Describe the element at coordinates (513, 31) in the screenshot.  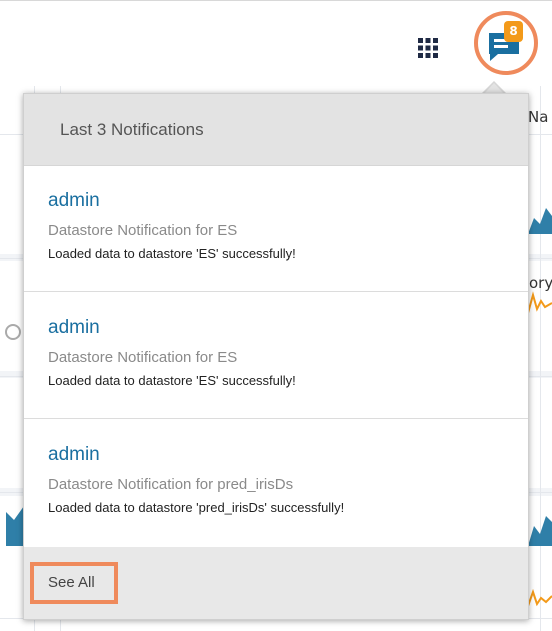
I see `notification-count-badge: 8` at that location.